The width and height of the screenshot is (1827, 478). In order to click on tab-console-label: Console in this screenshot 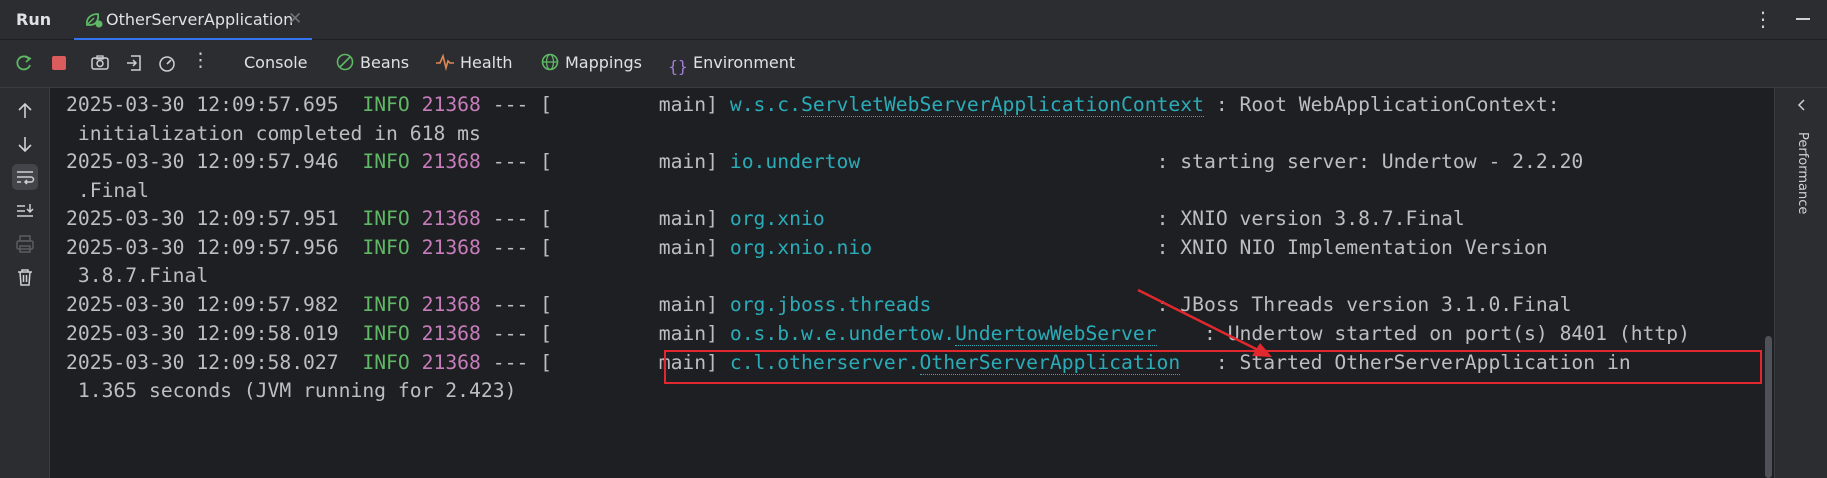, I will do `click(276, 62)`.